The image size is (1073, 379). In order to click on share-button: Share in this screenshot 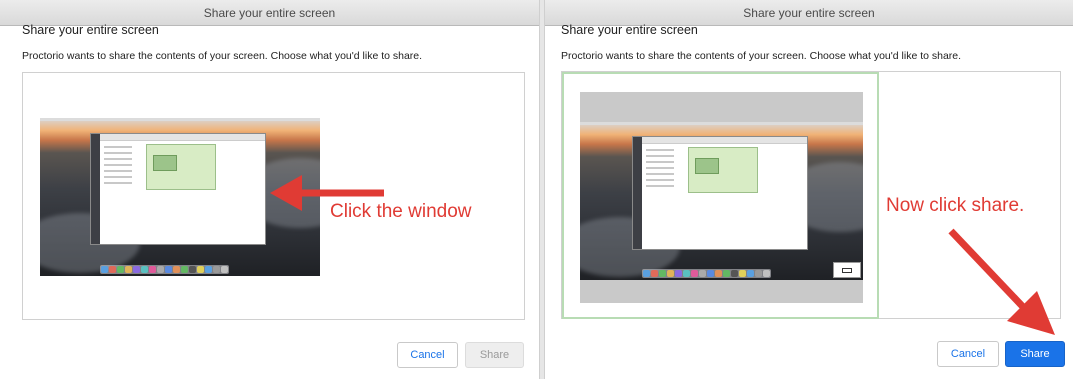, I will do `click(1035, 354)`.